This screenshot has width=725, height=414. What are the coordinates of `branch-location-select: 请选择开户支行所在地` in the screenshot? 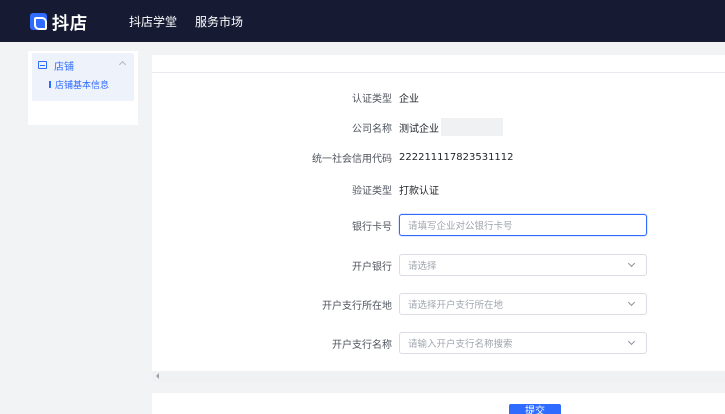 It's located at (523, 304).